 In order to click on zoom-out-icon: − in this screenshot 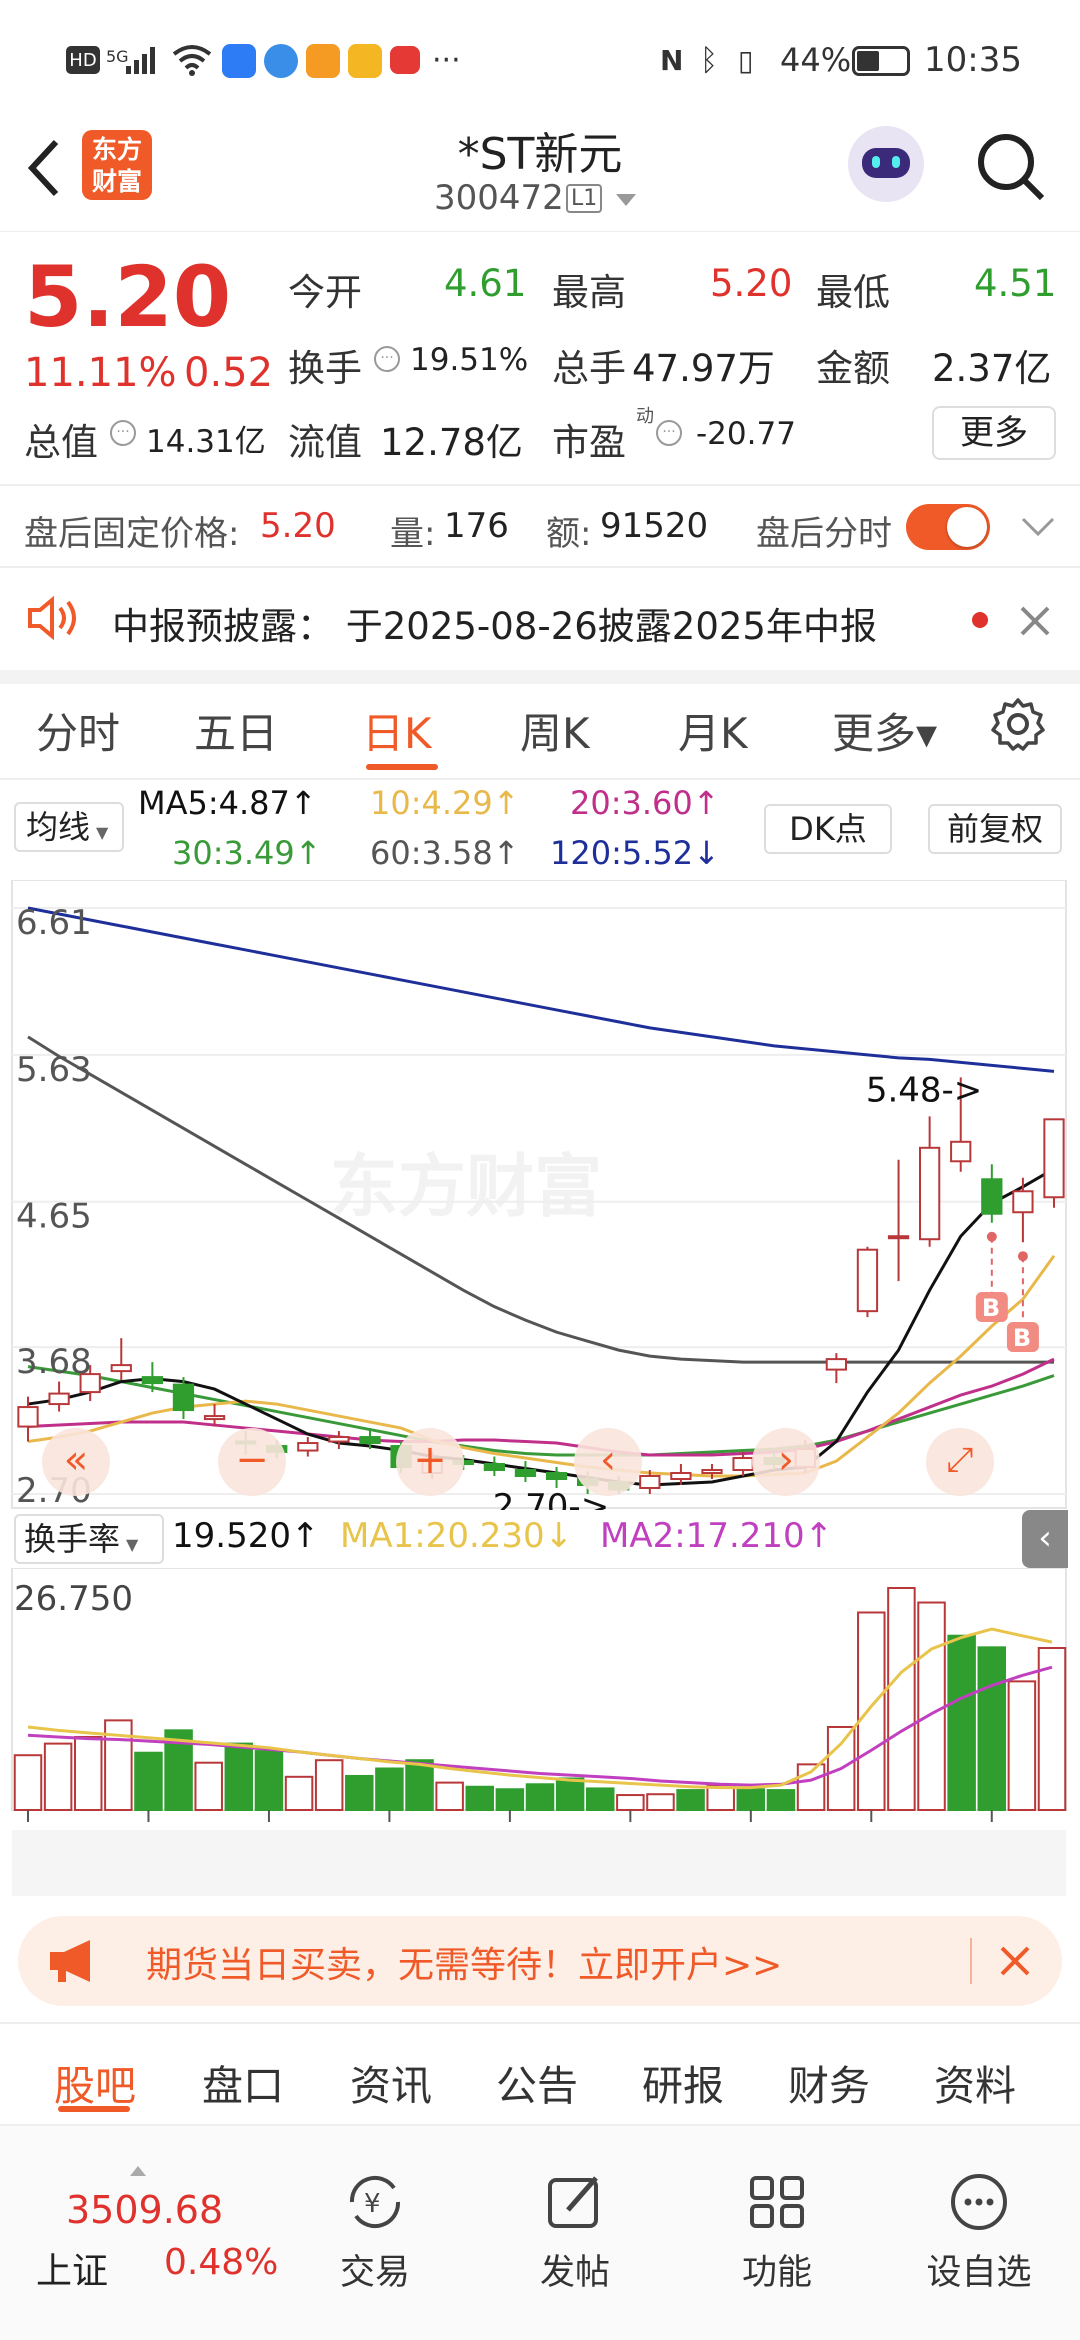, I will do `click(252, 1462)`.